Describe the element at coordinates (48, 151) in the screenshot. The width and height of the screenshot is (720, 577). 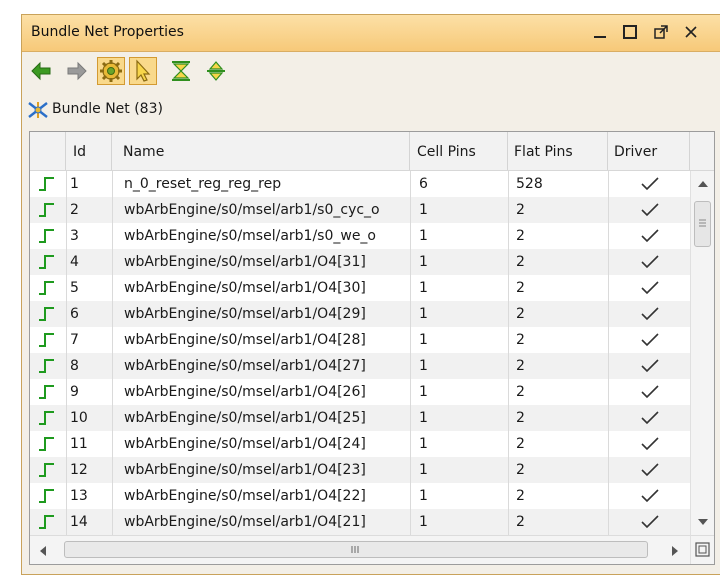
I see `header-icon-column` at that location.